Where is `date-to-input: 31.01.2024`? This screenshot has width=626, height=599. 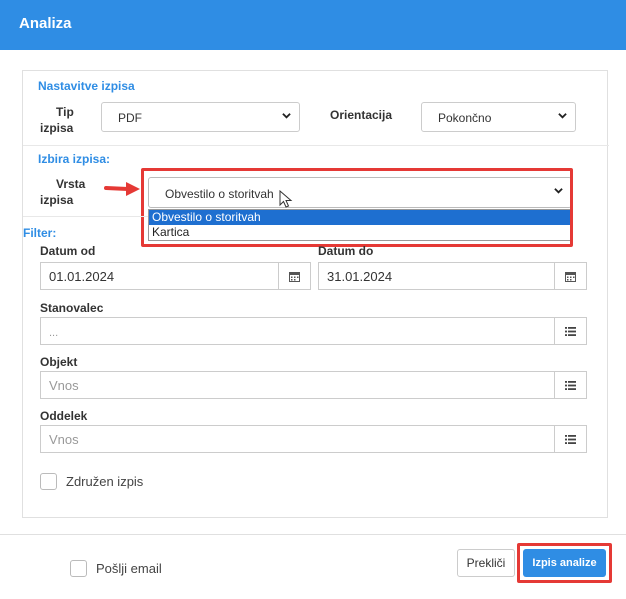
date-to-input: 31.01.2024 is located at coordinates (452, 276).